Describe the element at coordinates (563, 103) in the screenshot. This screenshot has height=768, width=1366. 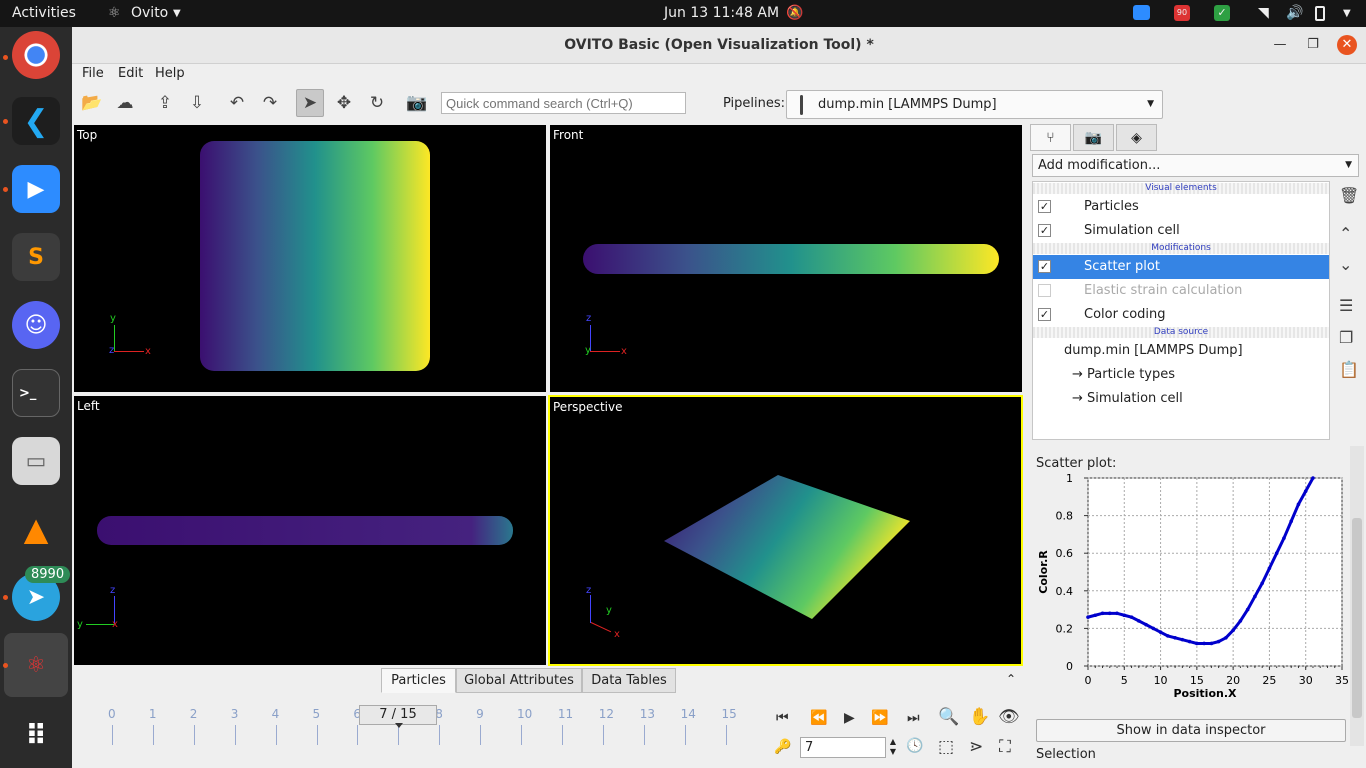
I see `quick-command-search` at that location.